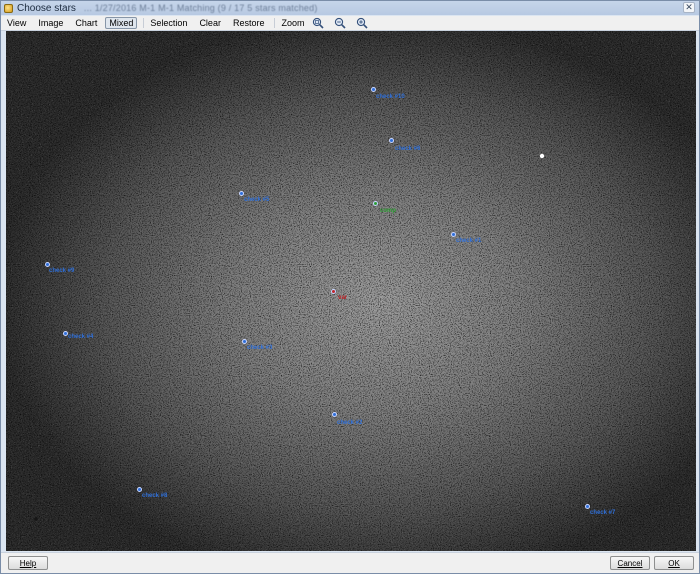  What do you see at coordinates (603, 513) in the screenshot?
I see `star-label-check7: check #7` at bounding box center [603, 513].